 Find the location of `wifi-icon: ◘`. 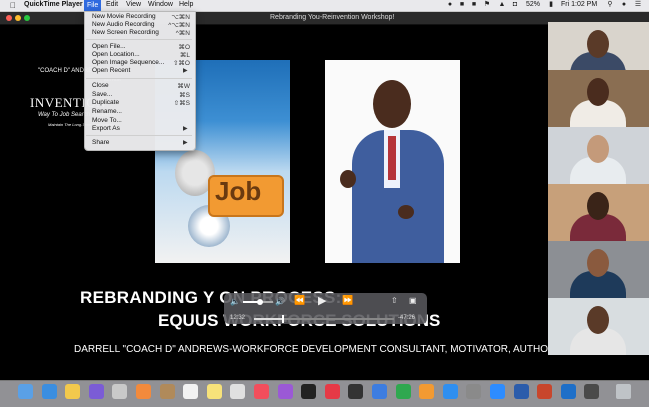

wifi-icon: ◘ is located at coordinates (515, 5).